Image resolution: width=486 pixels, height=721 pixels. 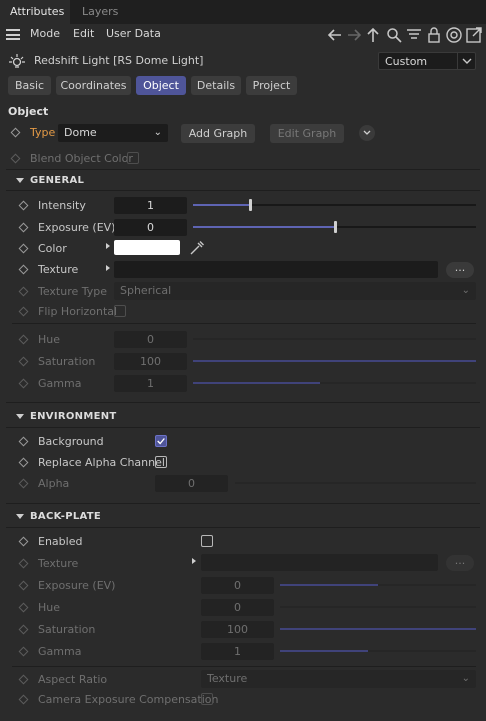 What do you see at coordinates (237, 651) in the screenshot?
I see `bp-gamma-field: 1` at bounding box center [237, 651].